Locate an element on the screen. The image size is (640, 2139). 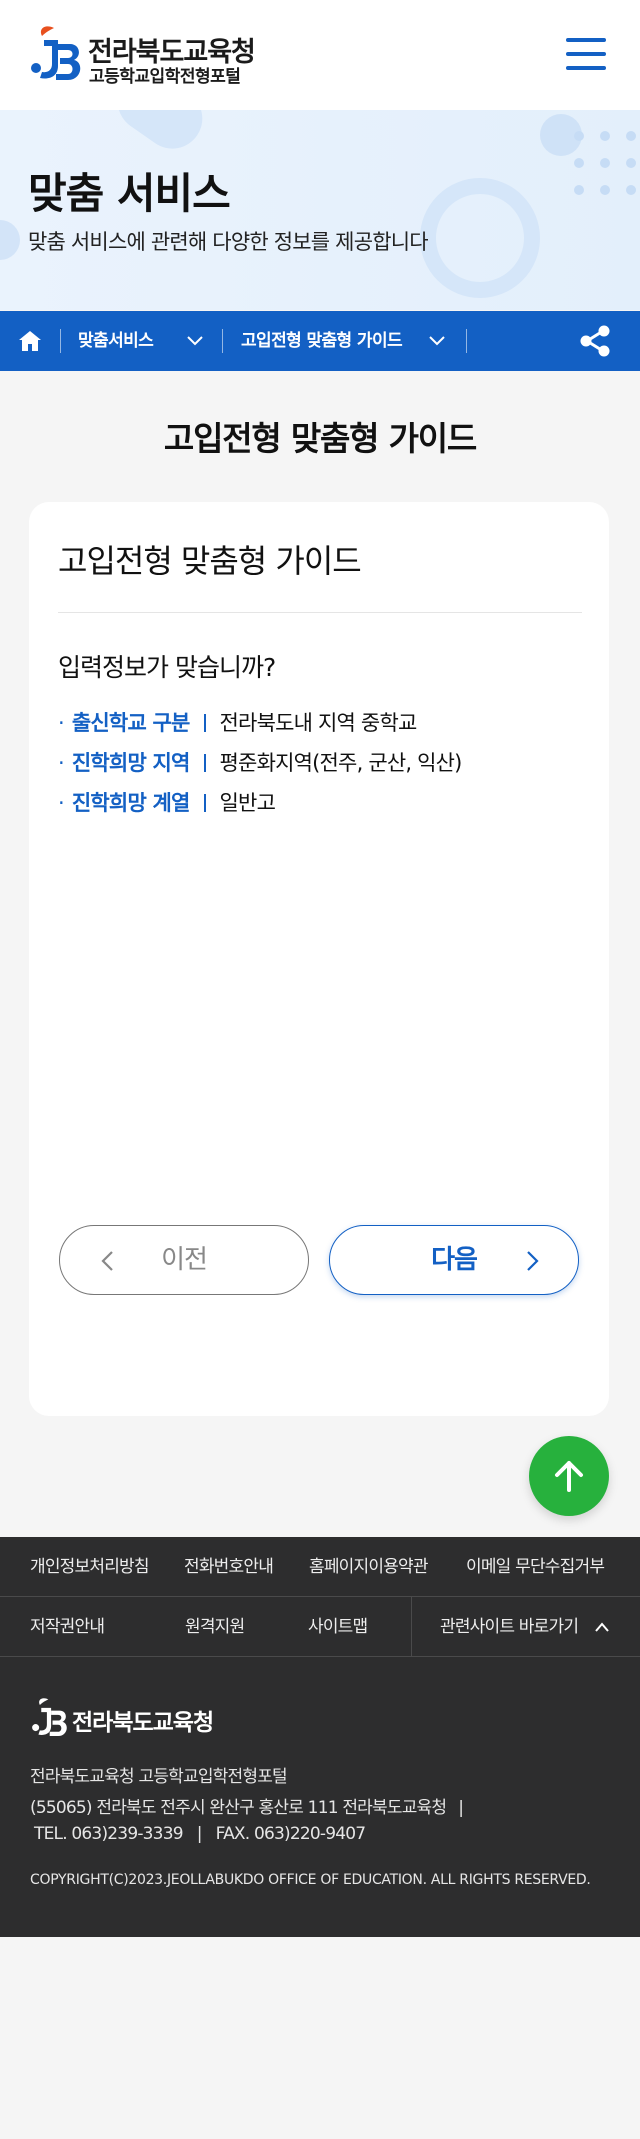
banner-description: 맞춤 서비스에 관련해 다양한 정보를 제공합니다 is located at coordinates (228, 242).